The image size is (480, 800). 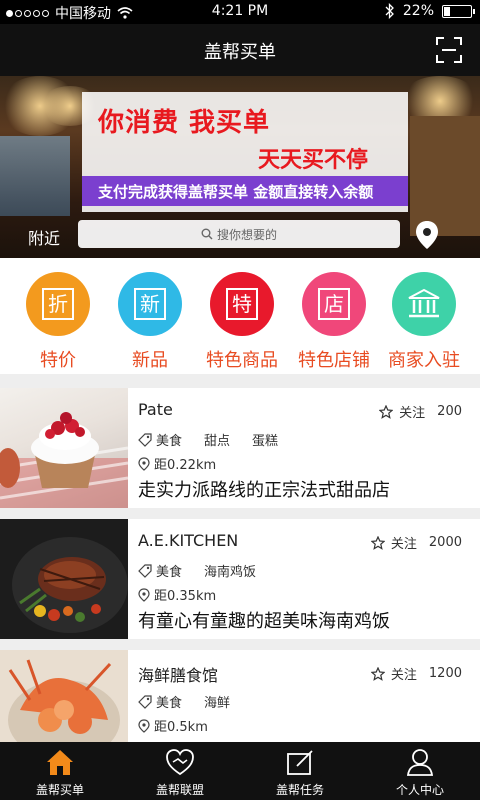 I want to click on store-name: Pate, so click(x=155, y=409).